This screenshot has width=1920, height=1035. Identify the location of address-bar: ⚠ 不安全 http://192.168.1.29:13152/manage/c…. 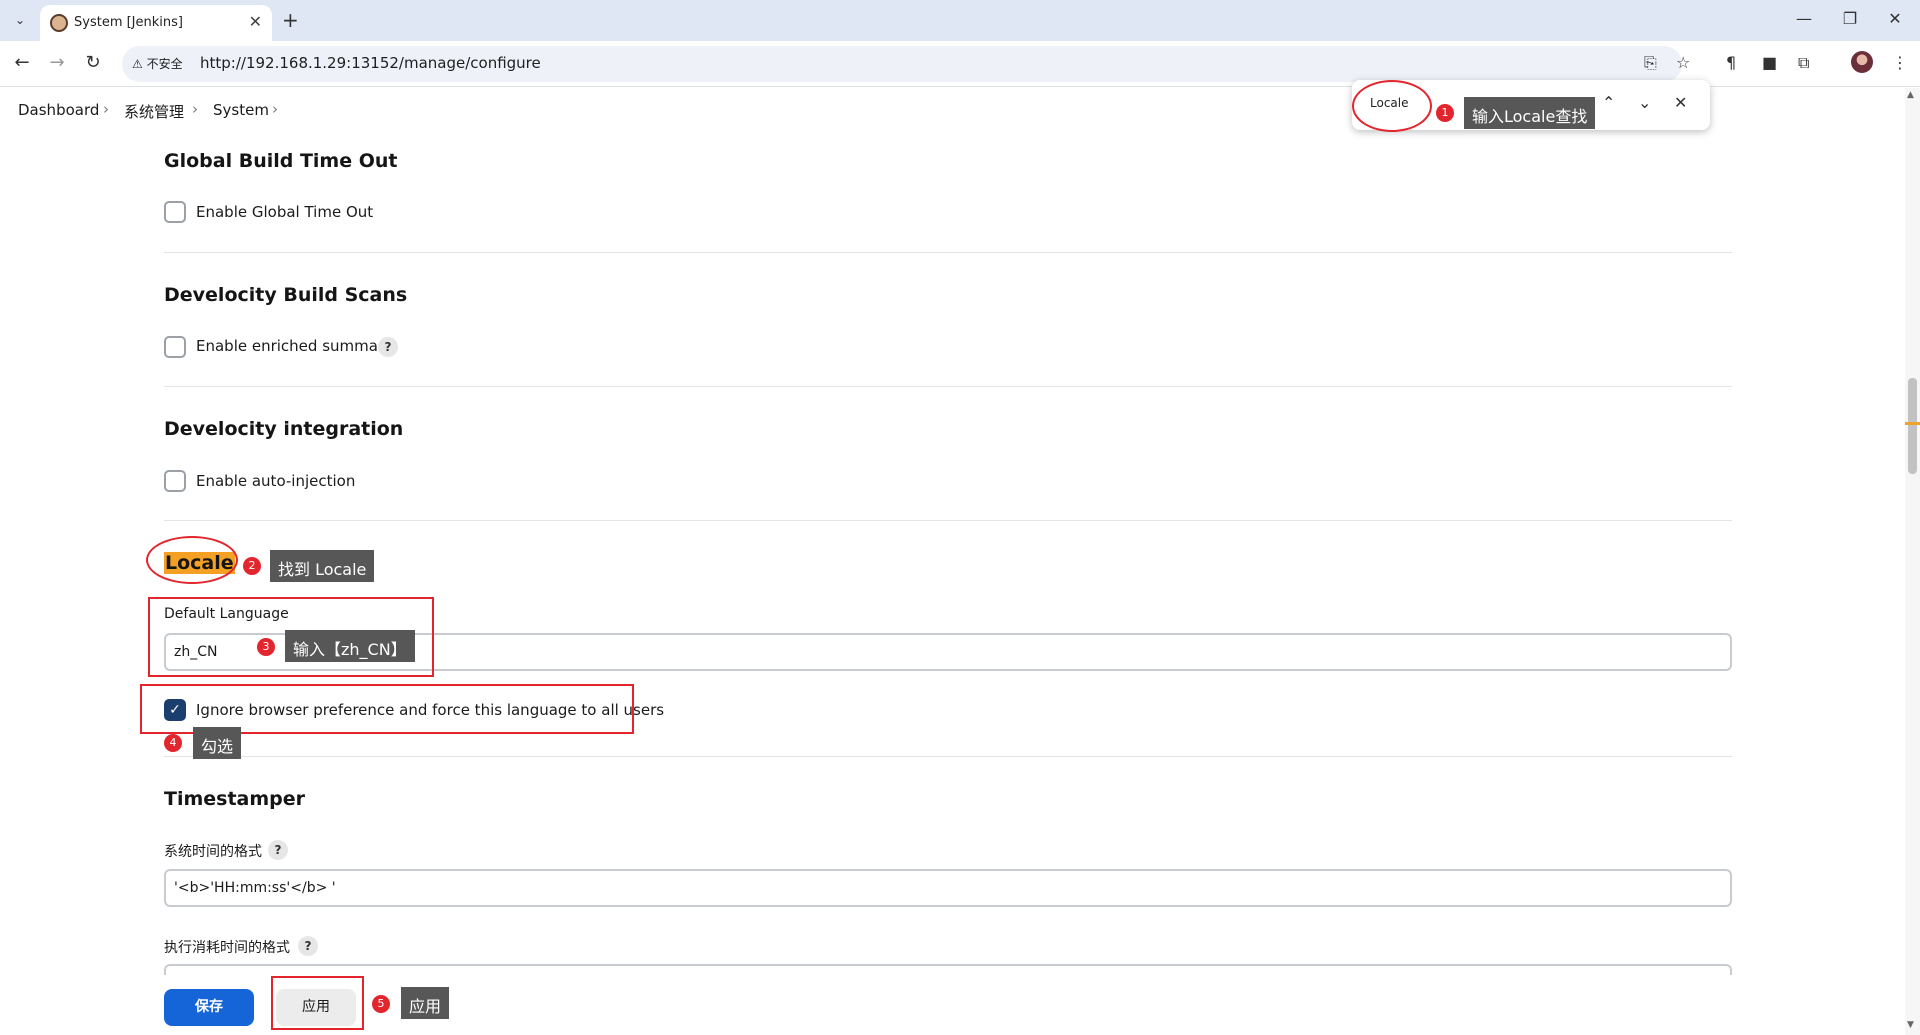
(906, 64).